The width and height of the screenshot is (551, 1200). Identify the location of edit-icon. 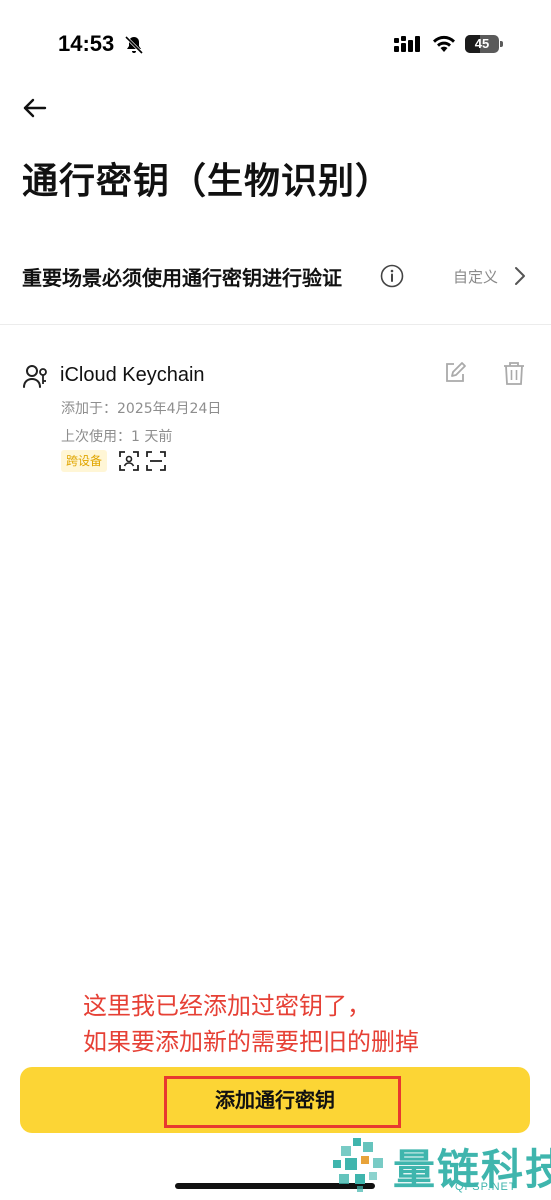
(456, 372).